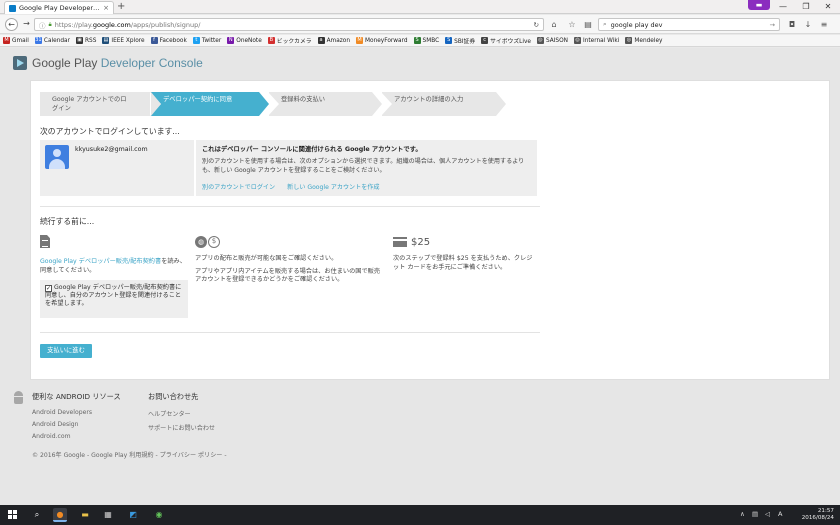 The height and width of the screenshot is (525, 840). I want to click on step-label: アカウントの詳細の入力, so click(429, 99).